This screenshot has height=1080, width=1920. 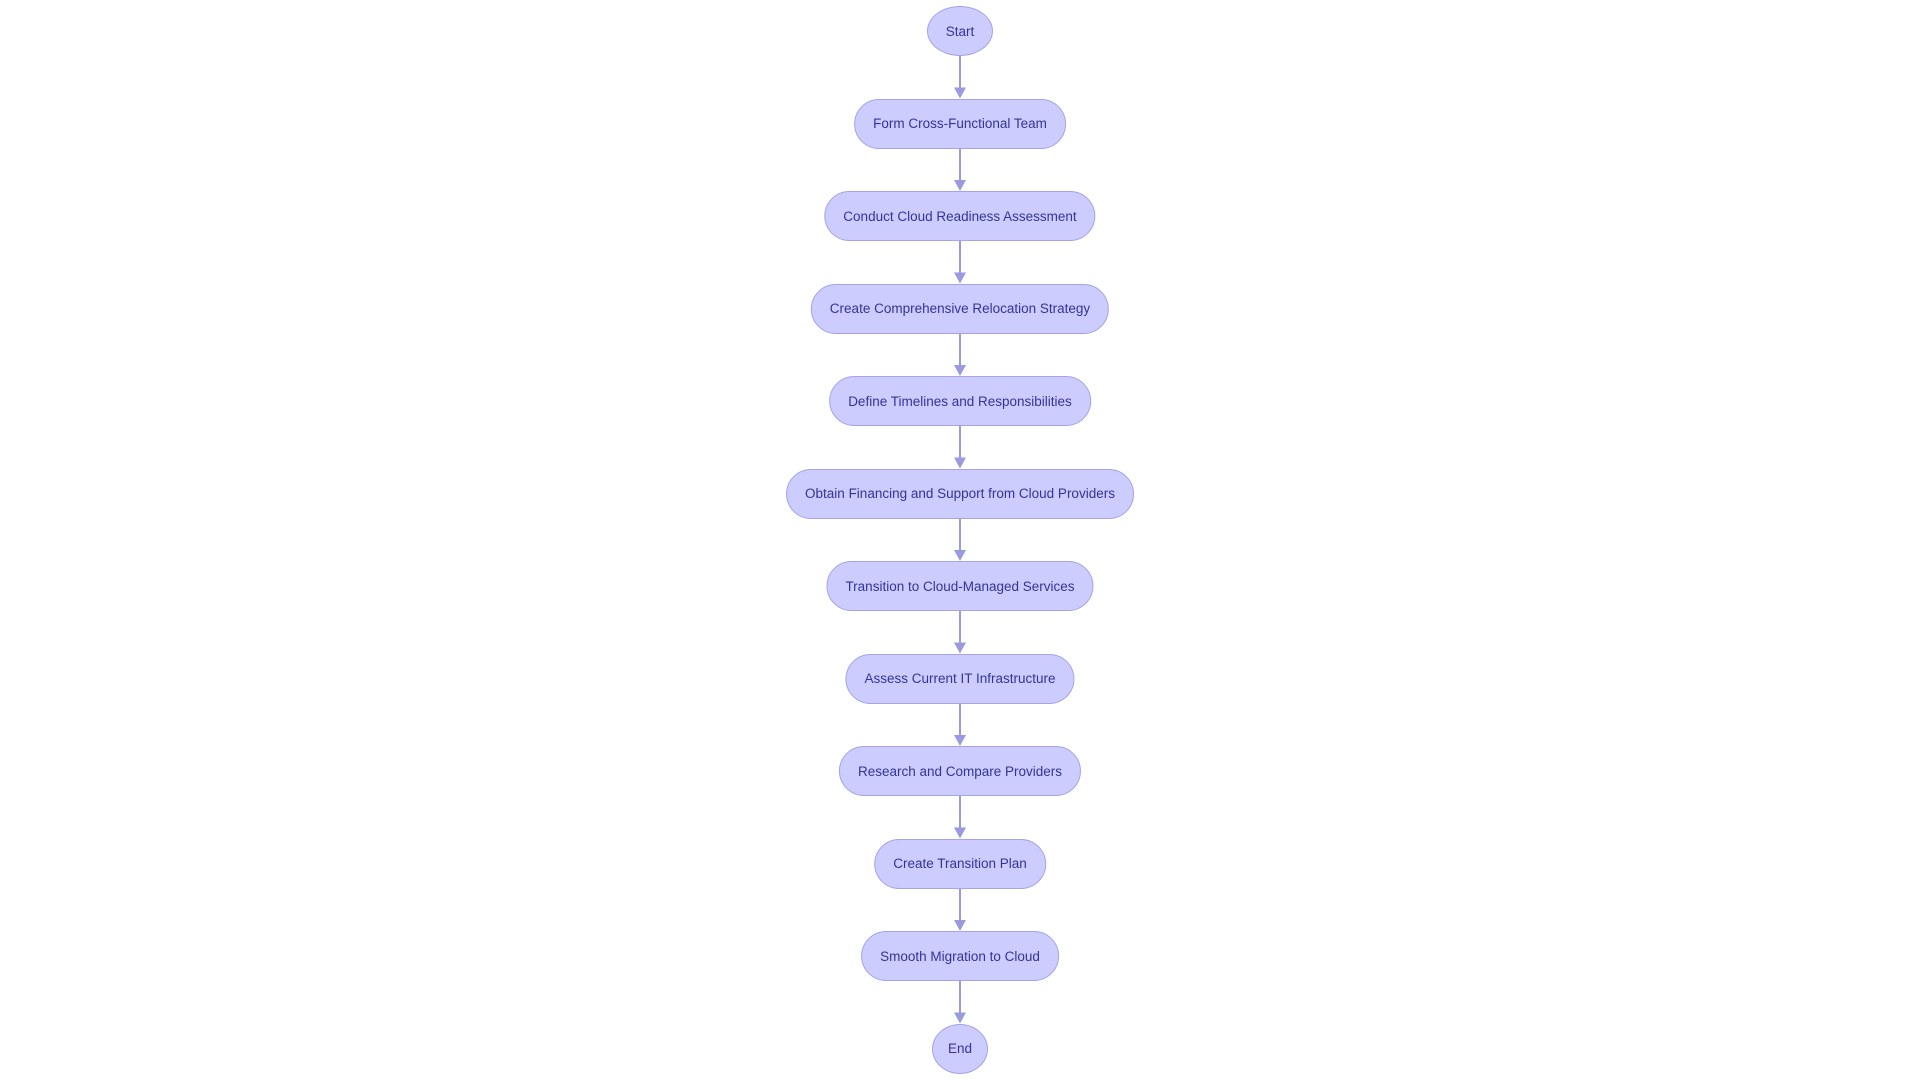 What do you see at coordinates (960, 354) in the screenshot?
I see `edge-strategy-to-timelines` at bounding box center [960, 354].